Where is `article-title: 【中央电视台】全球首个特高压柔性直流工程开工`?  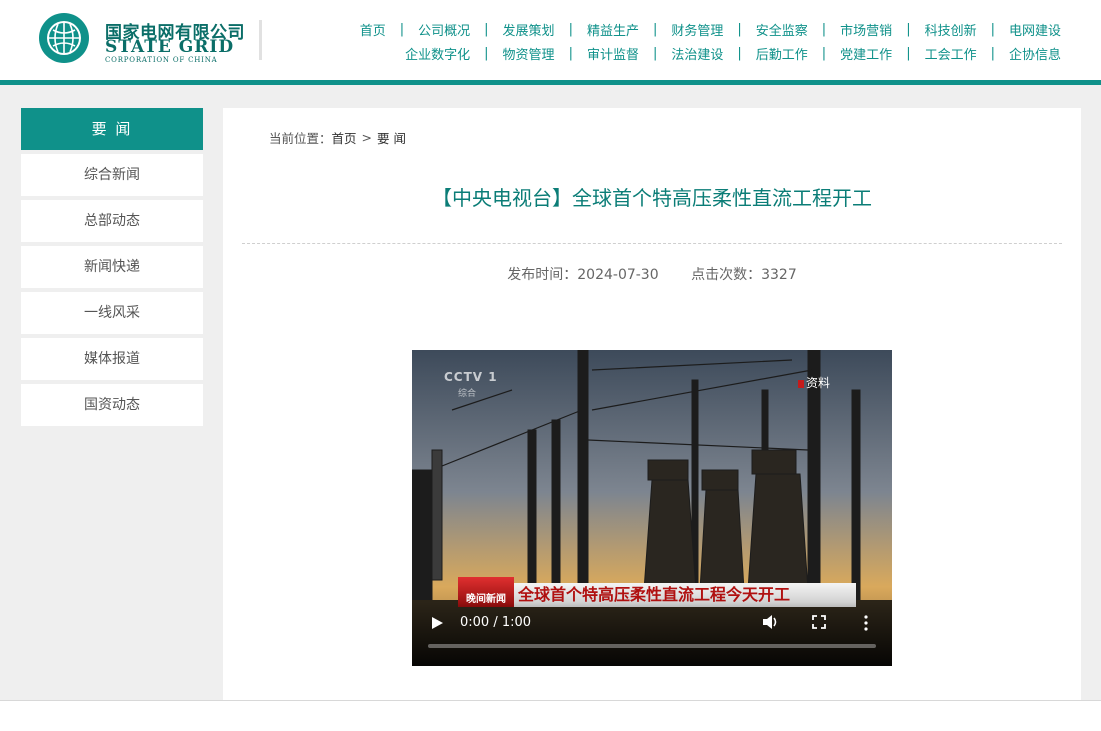
article-title: 【中央电视台】全球首个特高压柔性直流工程开工 is located at coordinates (652, 198).